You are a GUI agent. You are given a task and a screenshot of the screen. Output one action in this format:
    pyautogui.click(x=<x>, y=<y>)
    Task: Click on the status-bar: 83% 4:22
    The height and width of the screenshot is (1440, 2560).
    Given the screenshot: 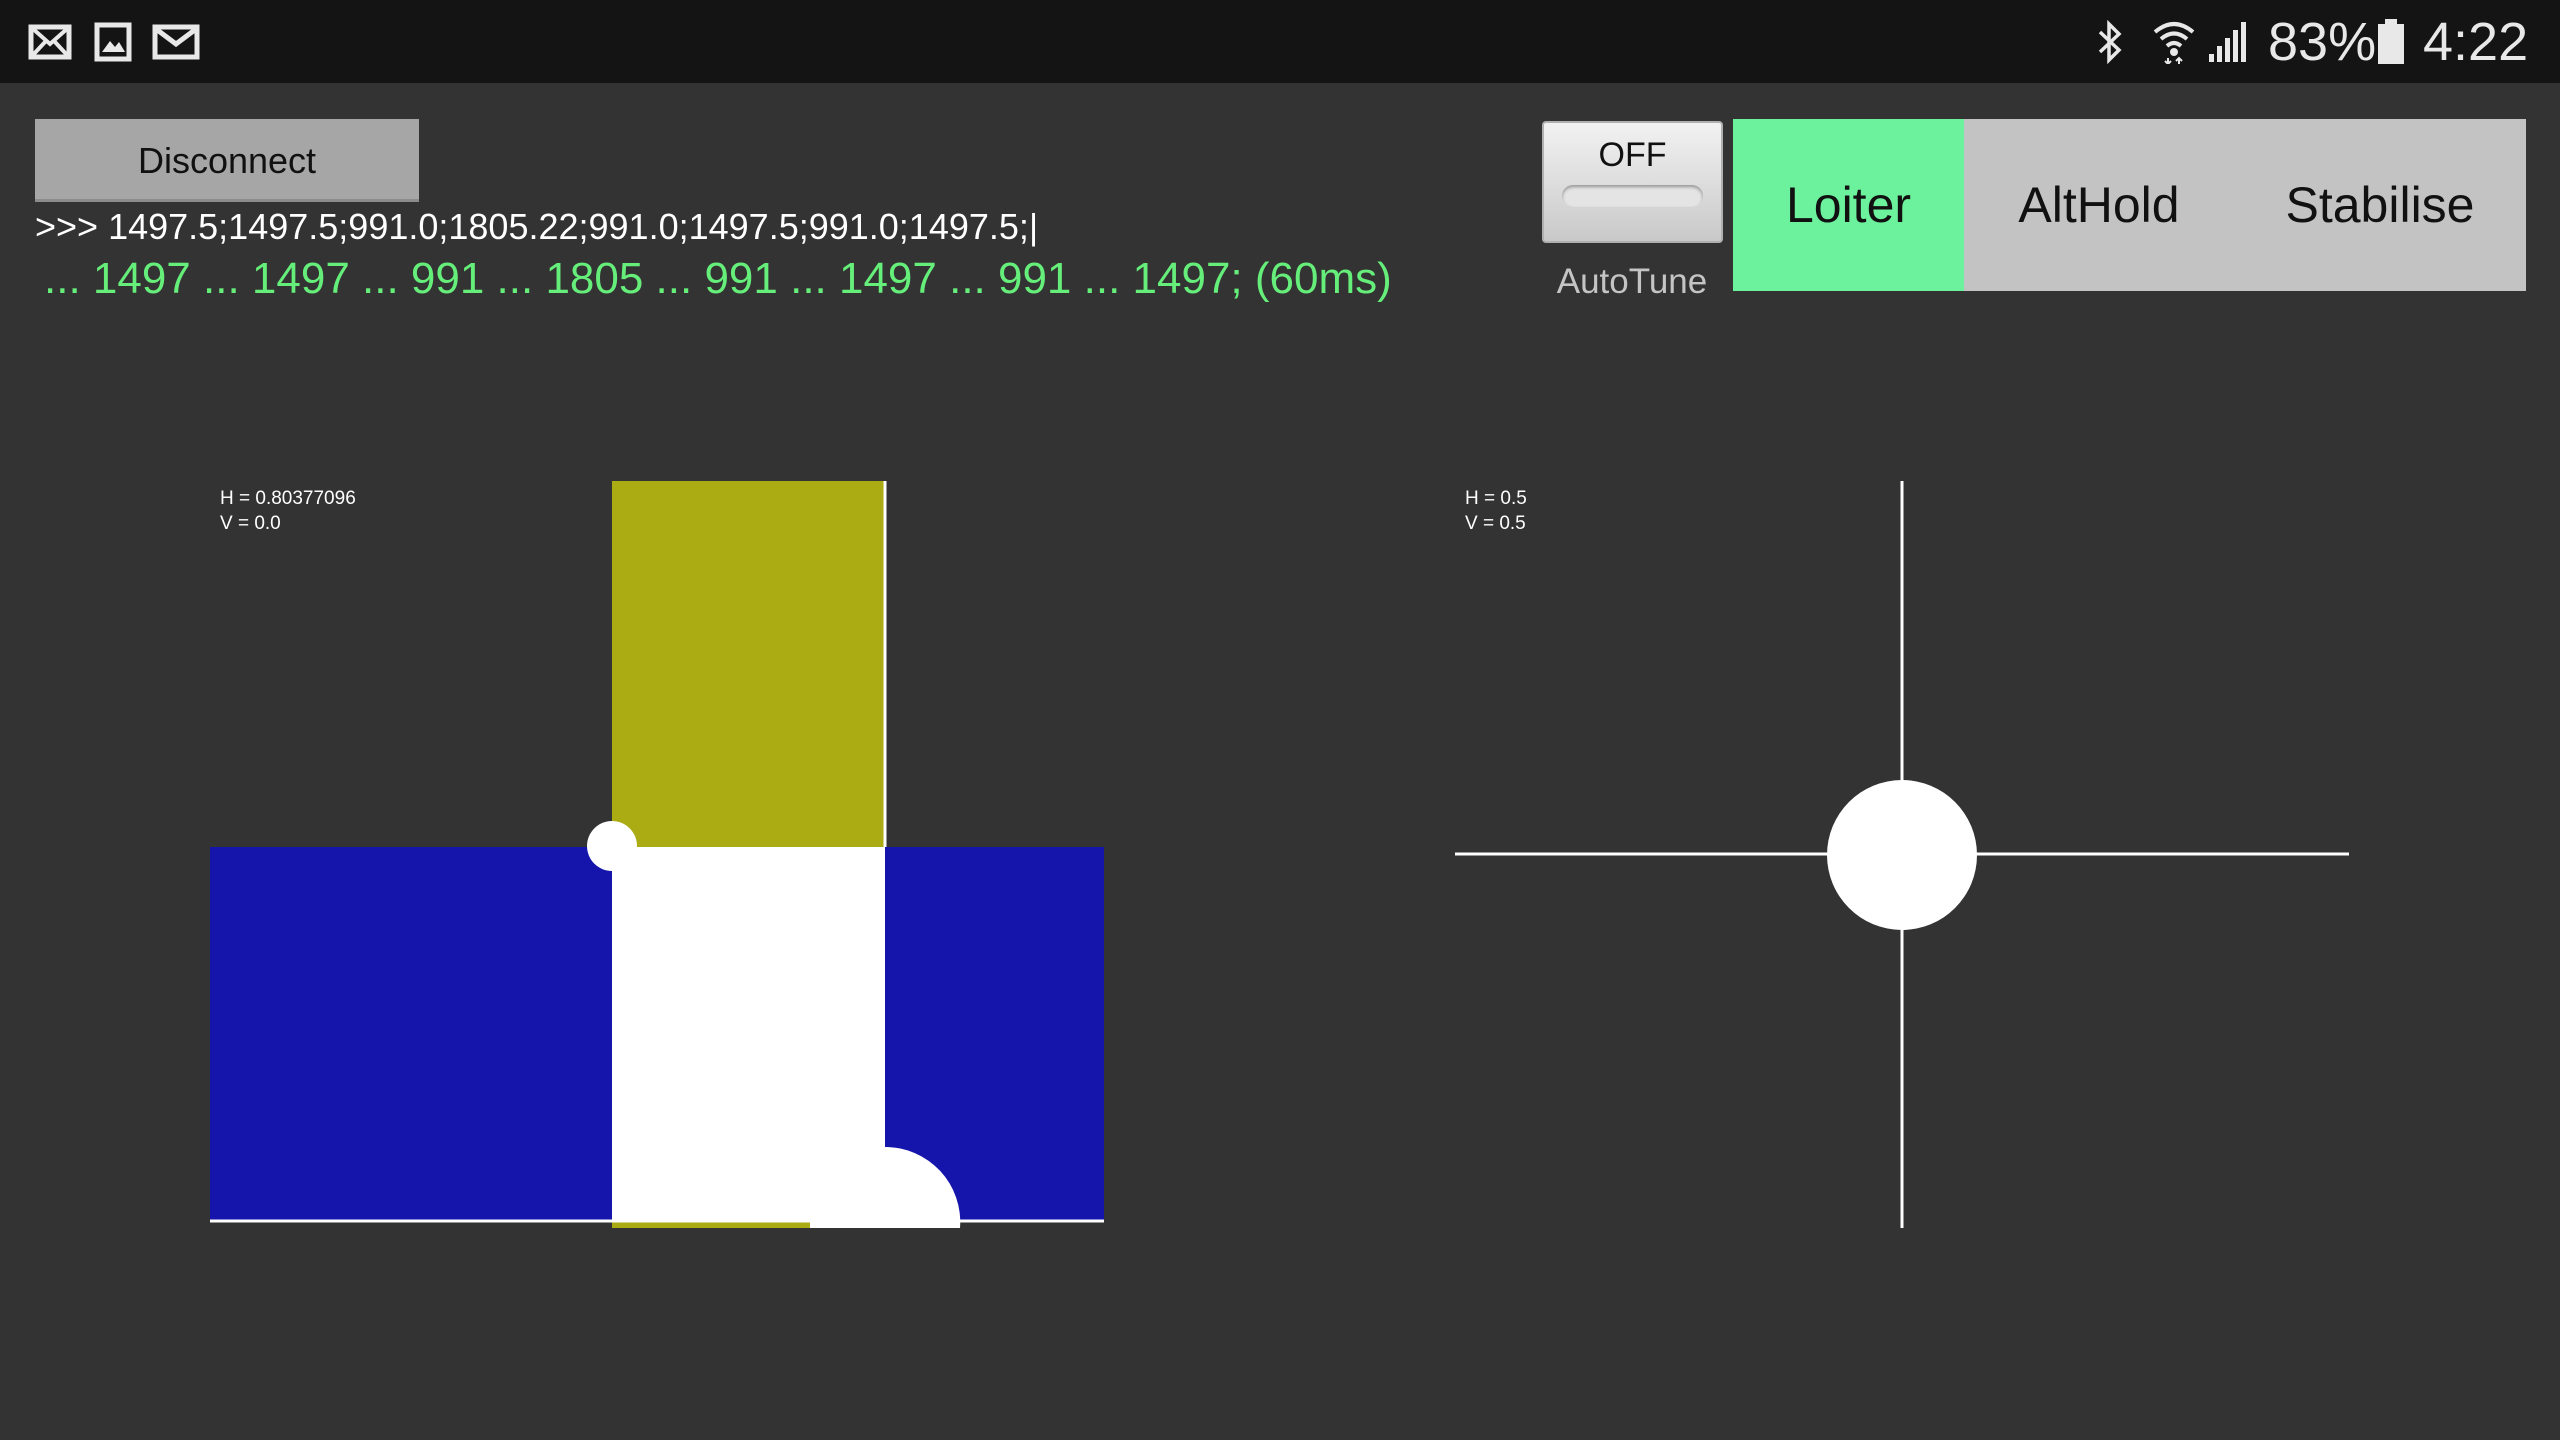 What is the action you would take?
    pyautogui.click(x=1280, y=41)
    